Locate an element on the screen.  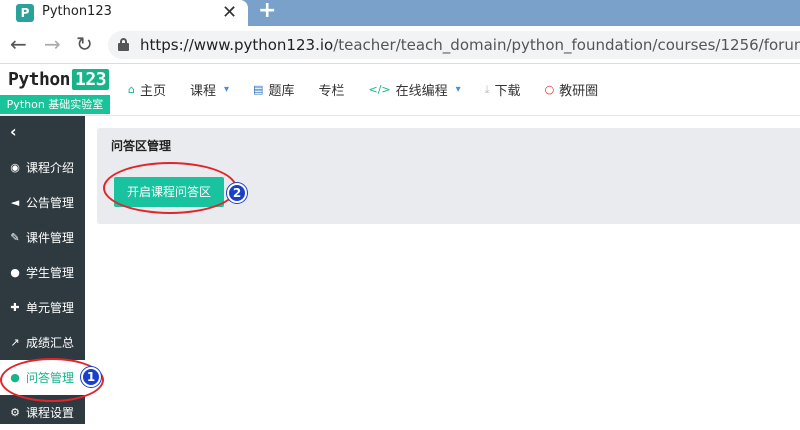
site-logo: Python 123 Python 基础实验室 is located at coordinates (55, 90).